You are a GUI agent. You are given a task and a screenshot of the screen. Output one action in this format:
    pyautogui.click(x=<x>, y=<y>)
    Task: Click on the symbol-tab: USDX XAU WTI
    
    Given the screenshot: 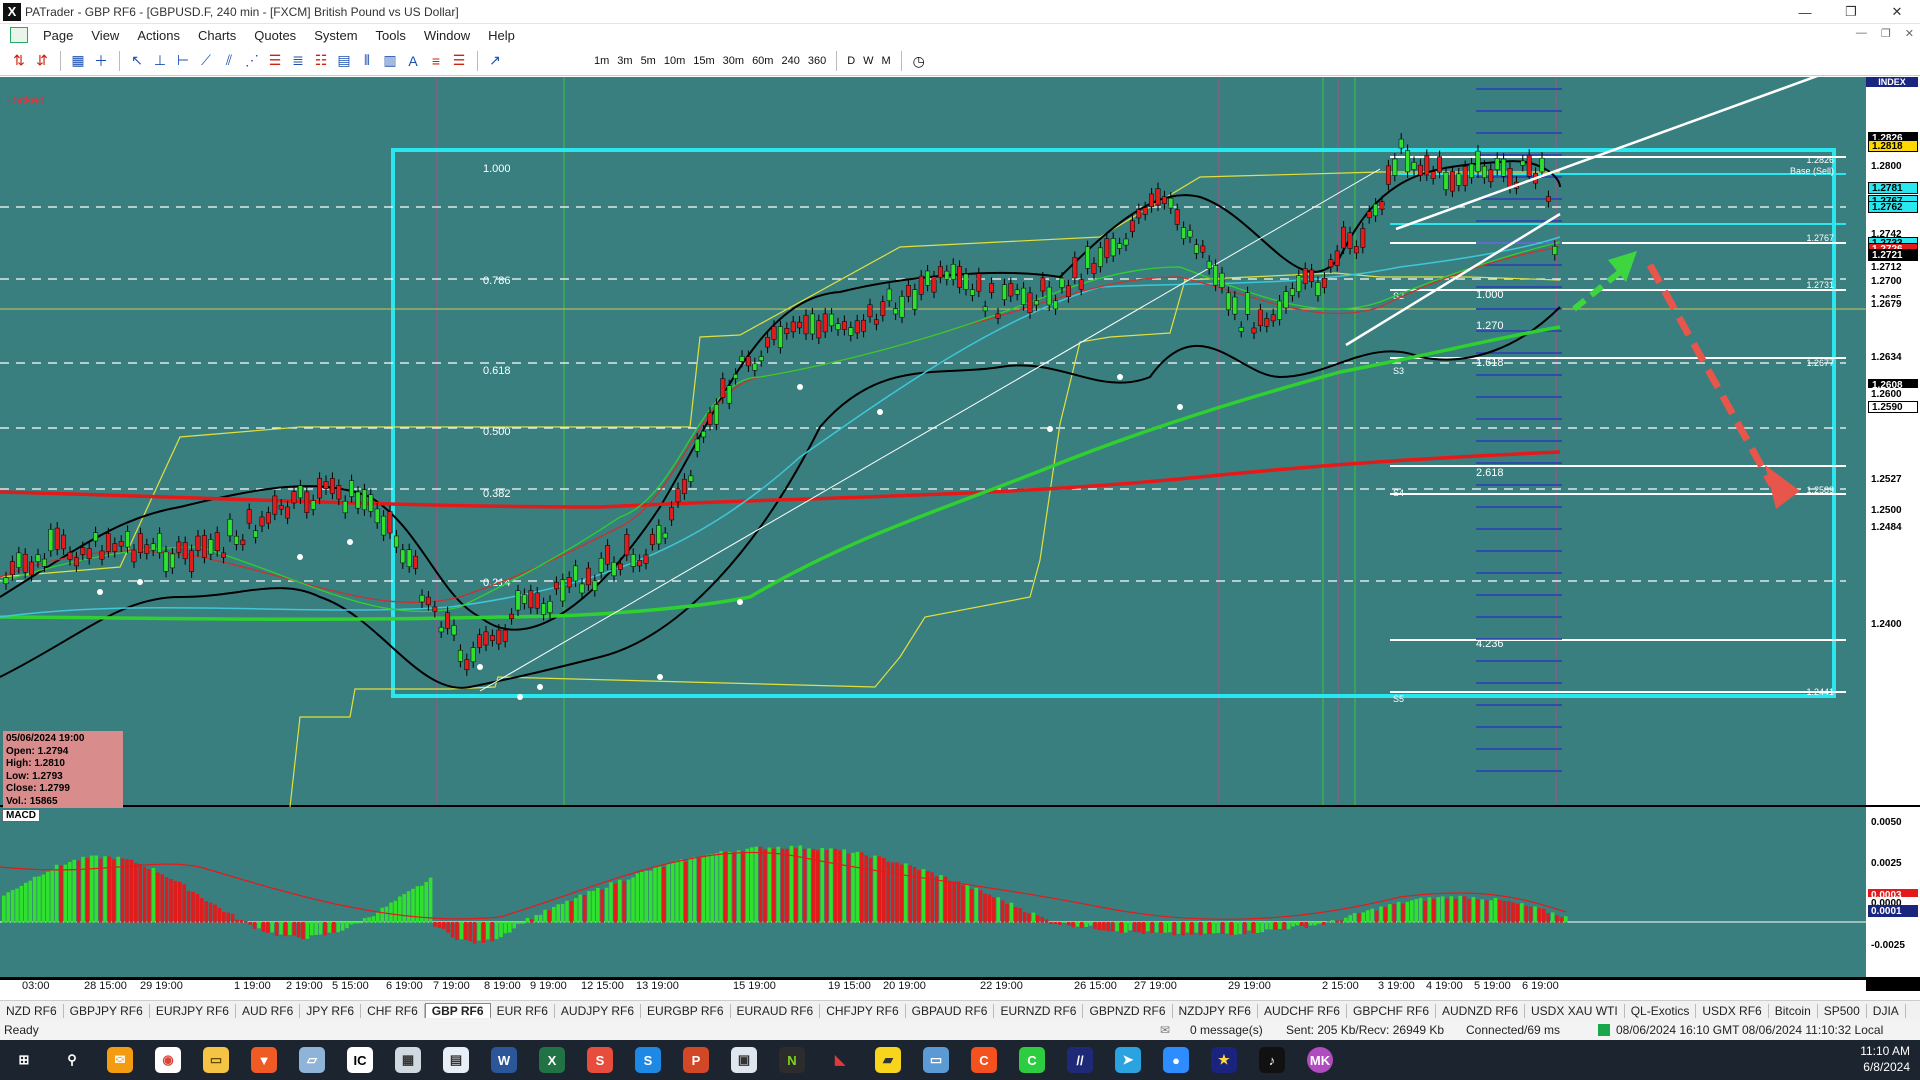 What is the action you would take?
    pyautogui.click(x=1575, y=1010)
    